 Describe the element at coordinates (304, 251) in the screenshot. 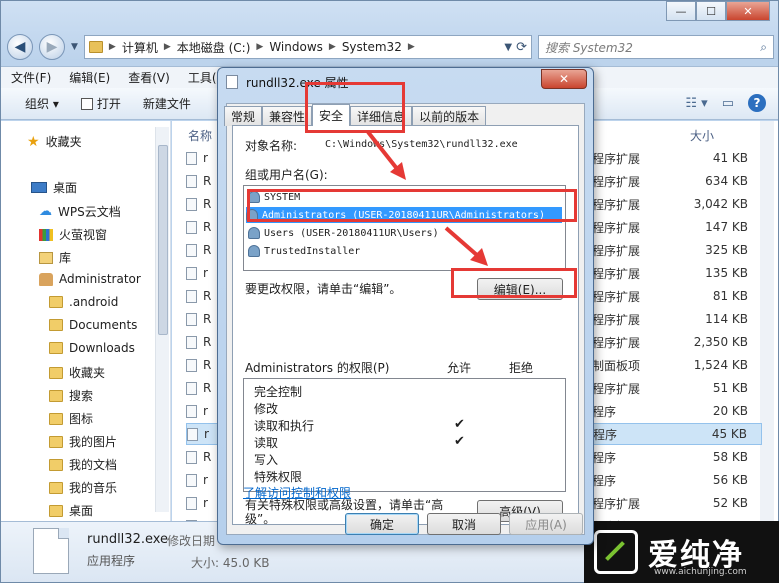

I see `user-list-item: TrustedInstaller` at that location.